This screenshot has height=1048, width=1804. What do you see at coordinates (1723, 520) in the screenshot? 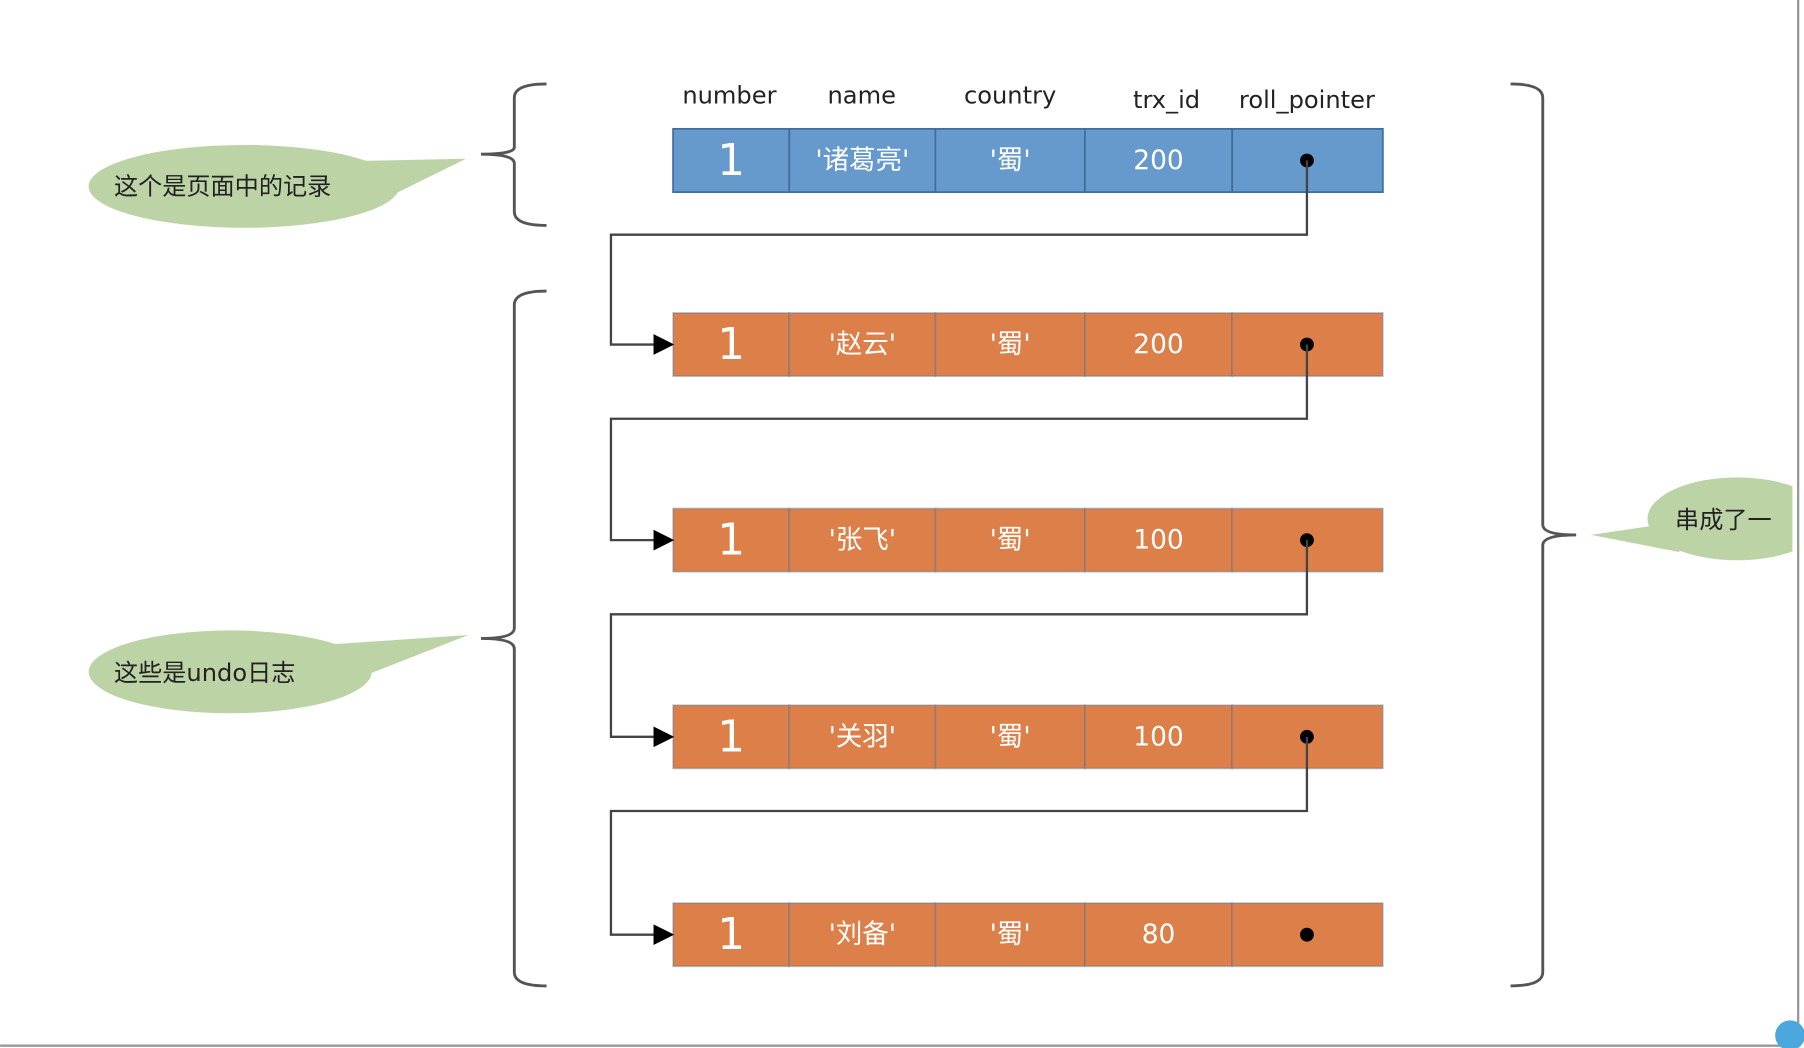
I see `callout-chain-text: 串成了一` at bounding box center [1723, 520].